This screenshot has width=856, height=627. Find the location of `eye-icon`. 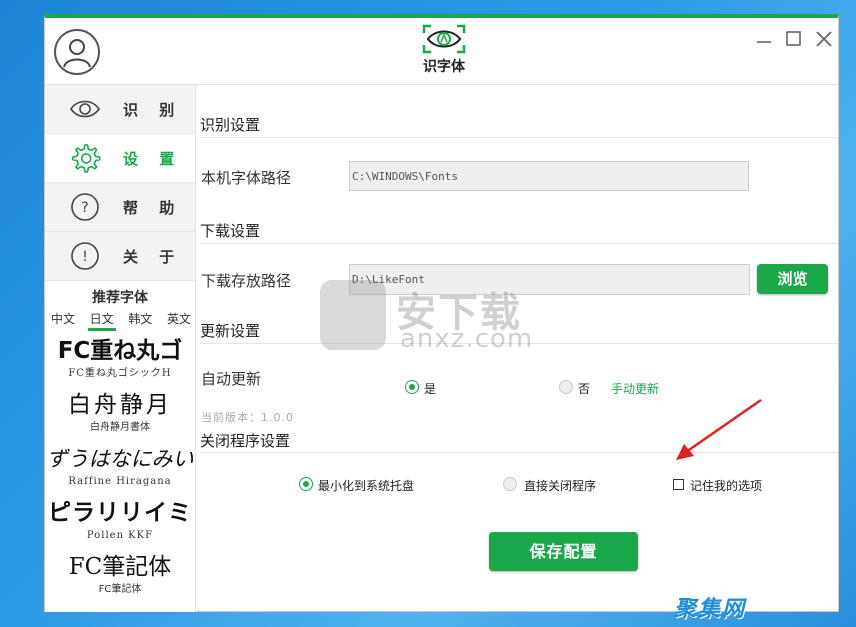

eye-icon is located at coordinates (85, 109).